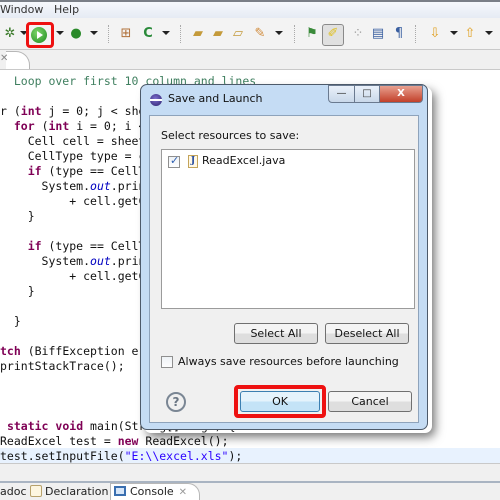 Image resolution: width=500 pixels, height=500 pixels. What do you see at coordinates (156, 100) in the screenshot?
I see `eclipse-icon` at bounding box center [156, 100].